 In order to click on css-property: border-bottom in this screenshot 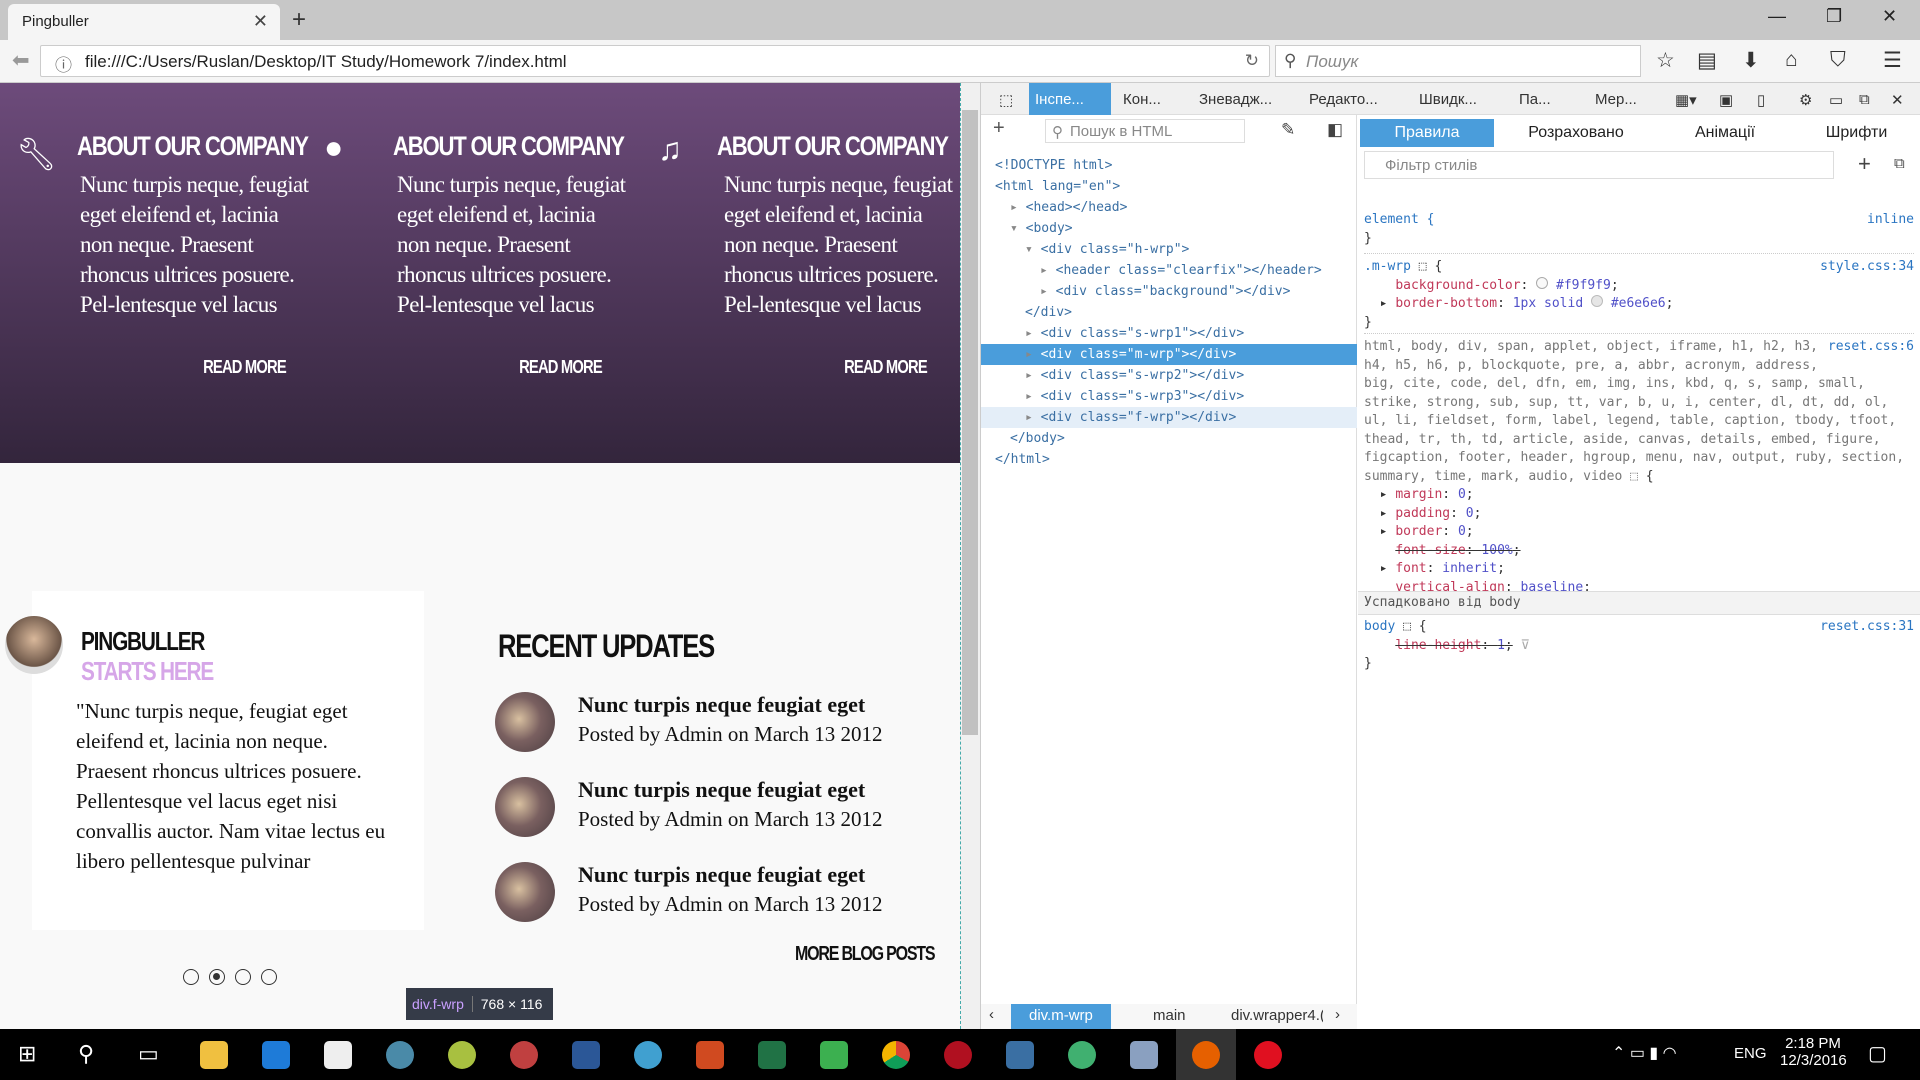, I will do `click(1446, 303)`.